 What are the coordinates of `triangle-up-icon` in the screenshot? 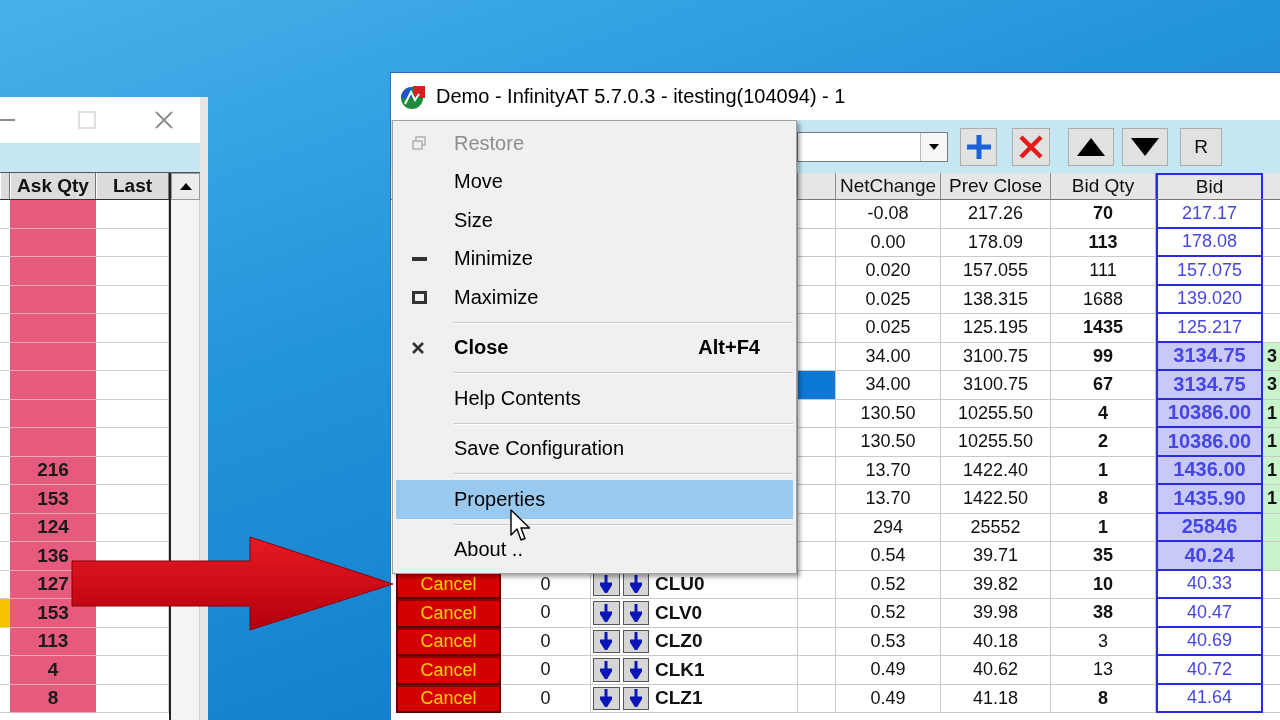 It's located at (185, 186).